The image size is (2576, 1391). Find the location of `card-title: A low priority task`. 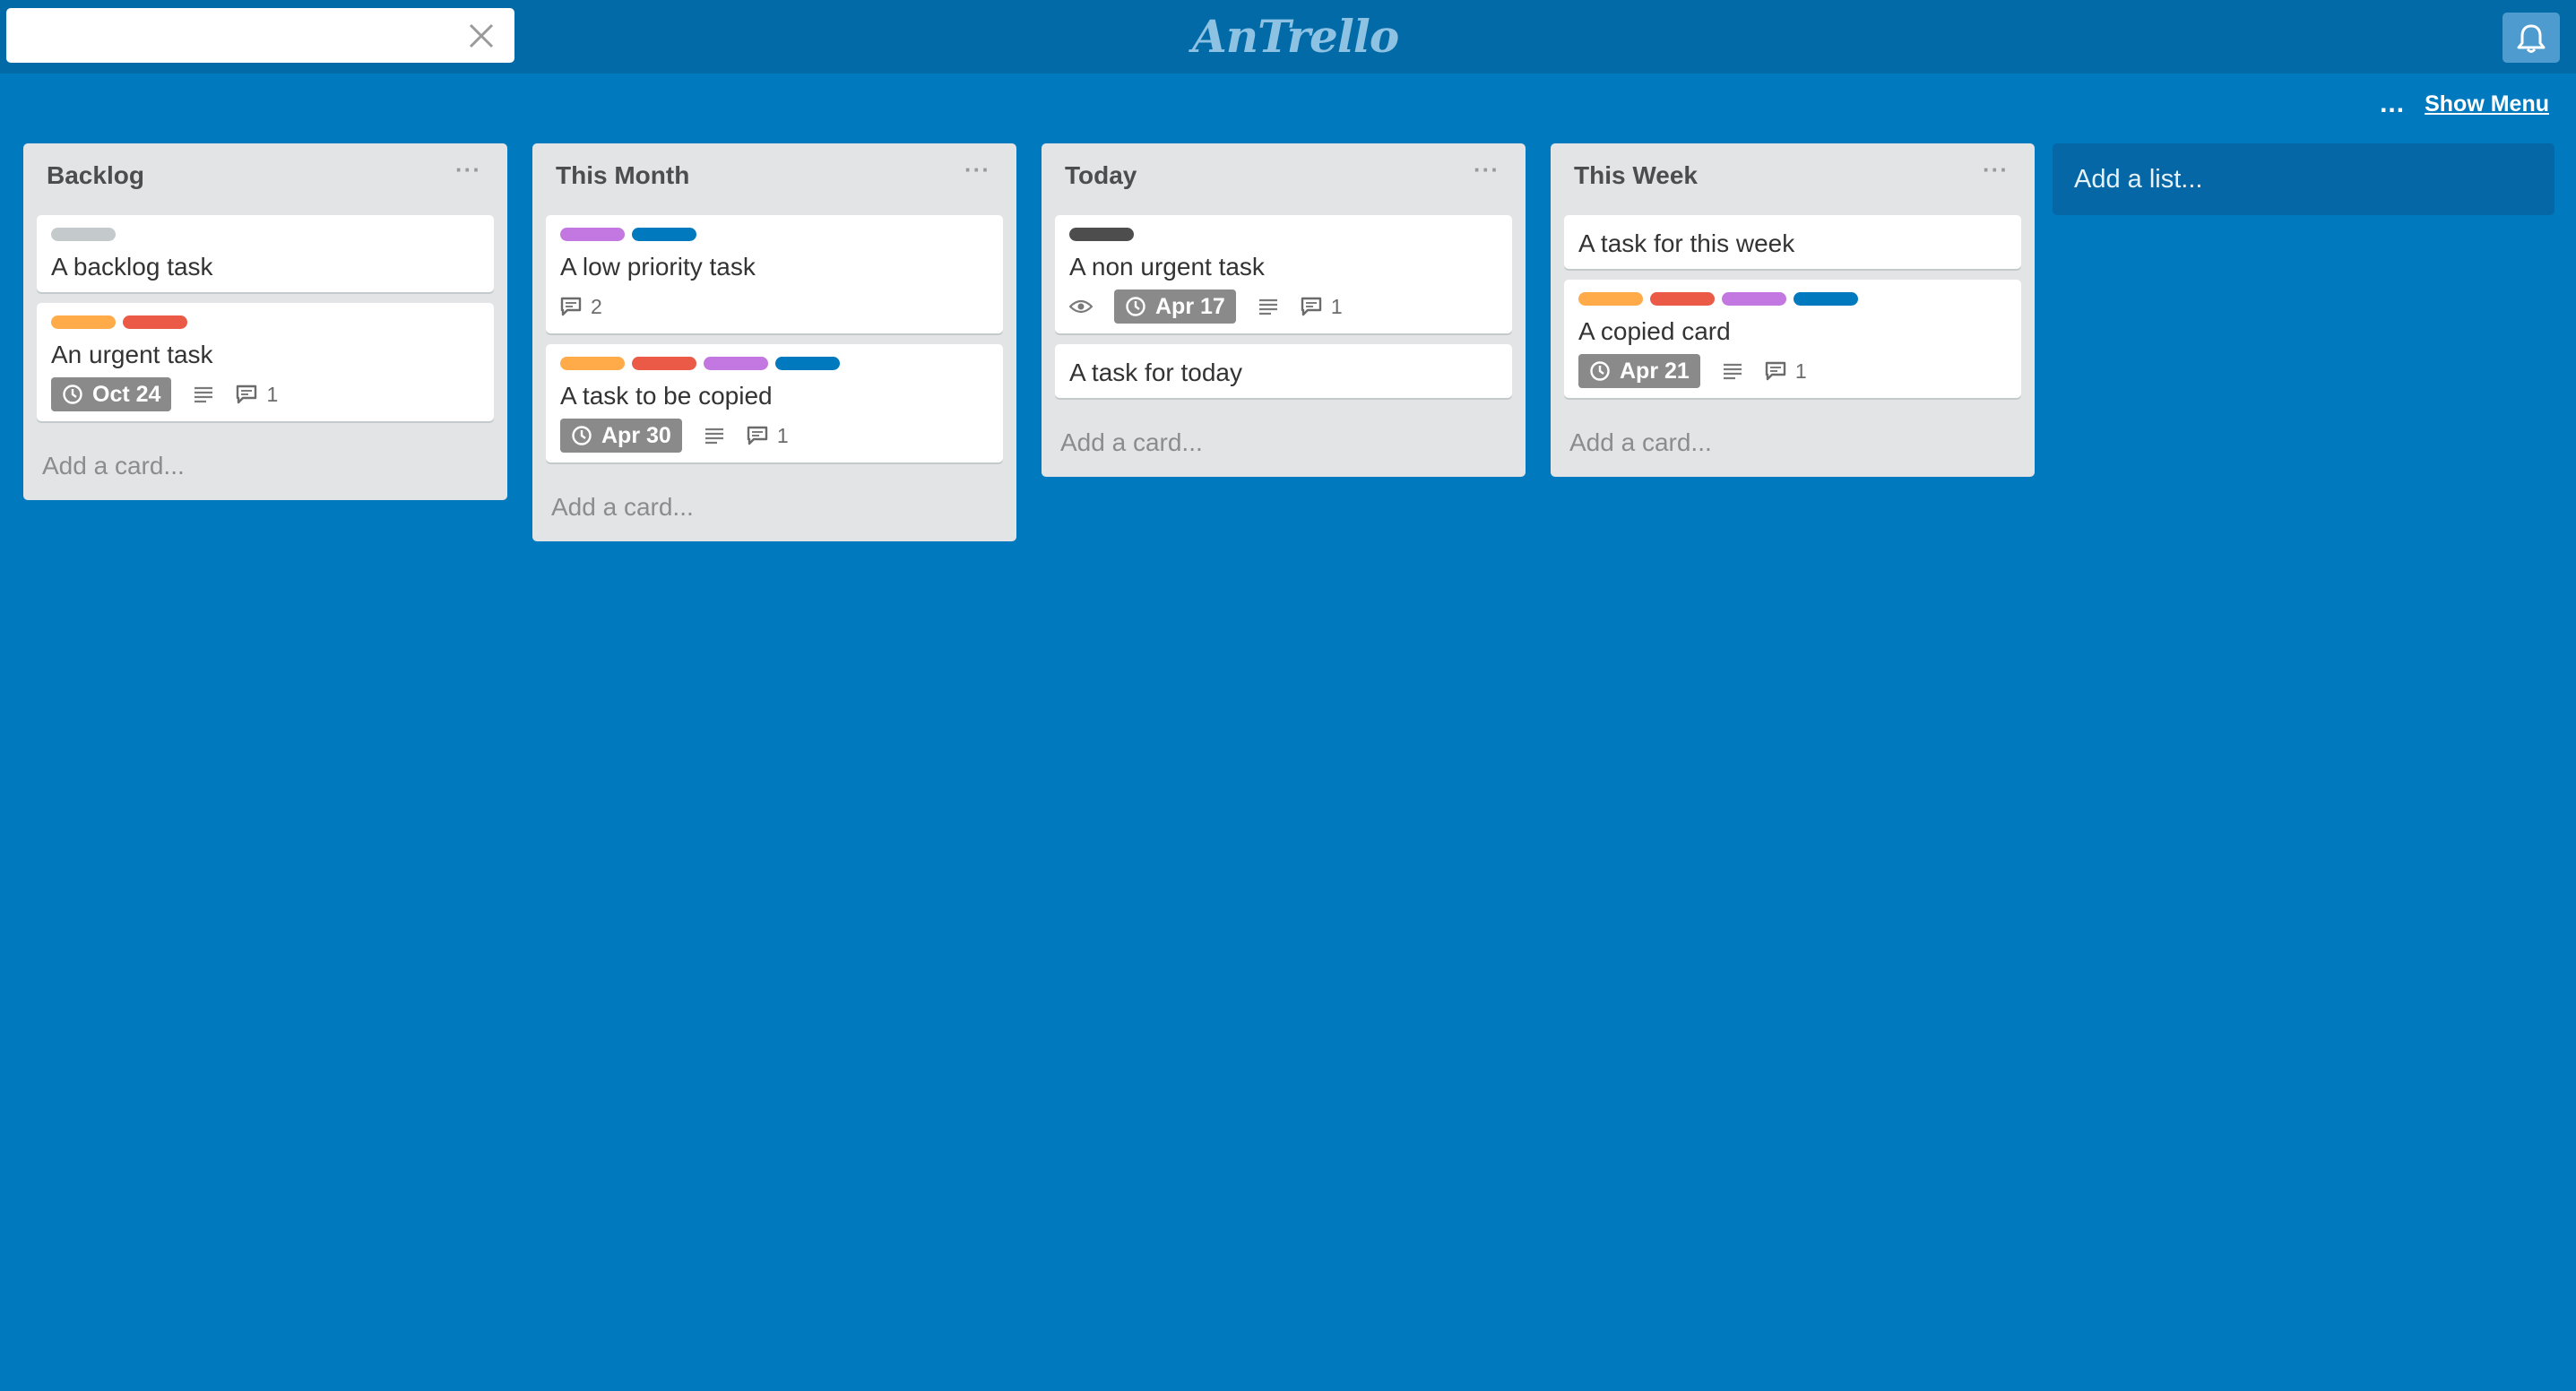

card-title: A low priority task is located at coordinates (658, 267).